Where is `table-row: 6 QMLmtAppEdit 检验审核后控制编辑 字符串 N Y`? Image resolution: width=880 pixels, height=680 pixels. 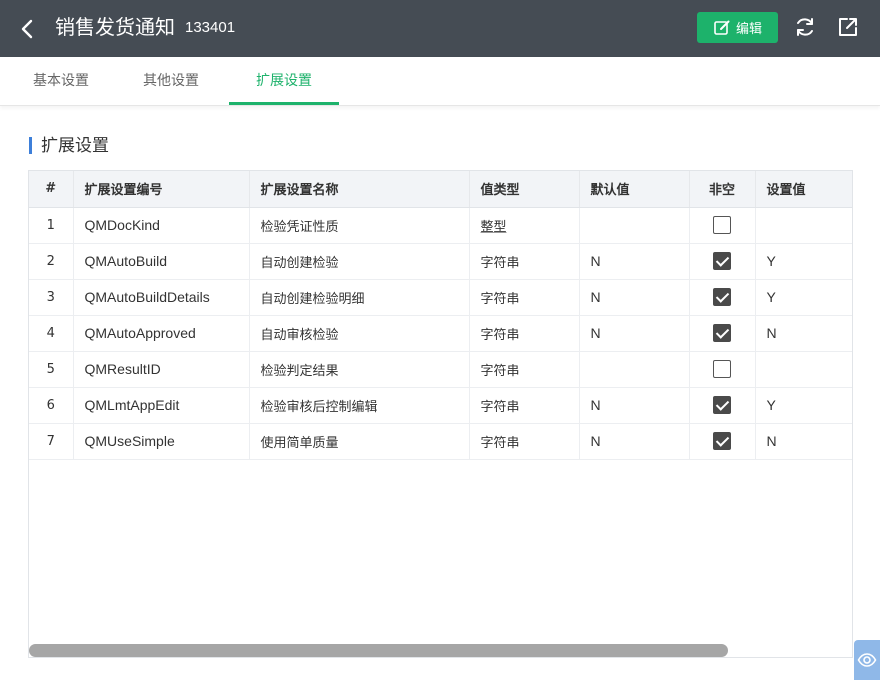 table-row: 6 QMLmtAppEdit 检验审核后控制编辑 字符串 N Y is located at coordinates (440, 405).